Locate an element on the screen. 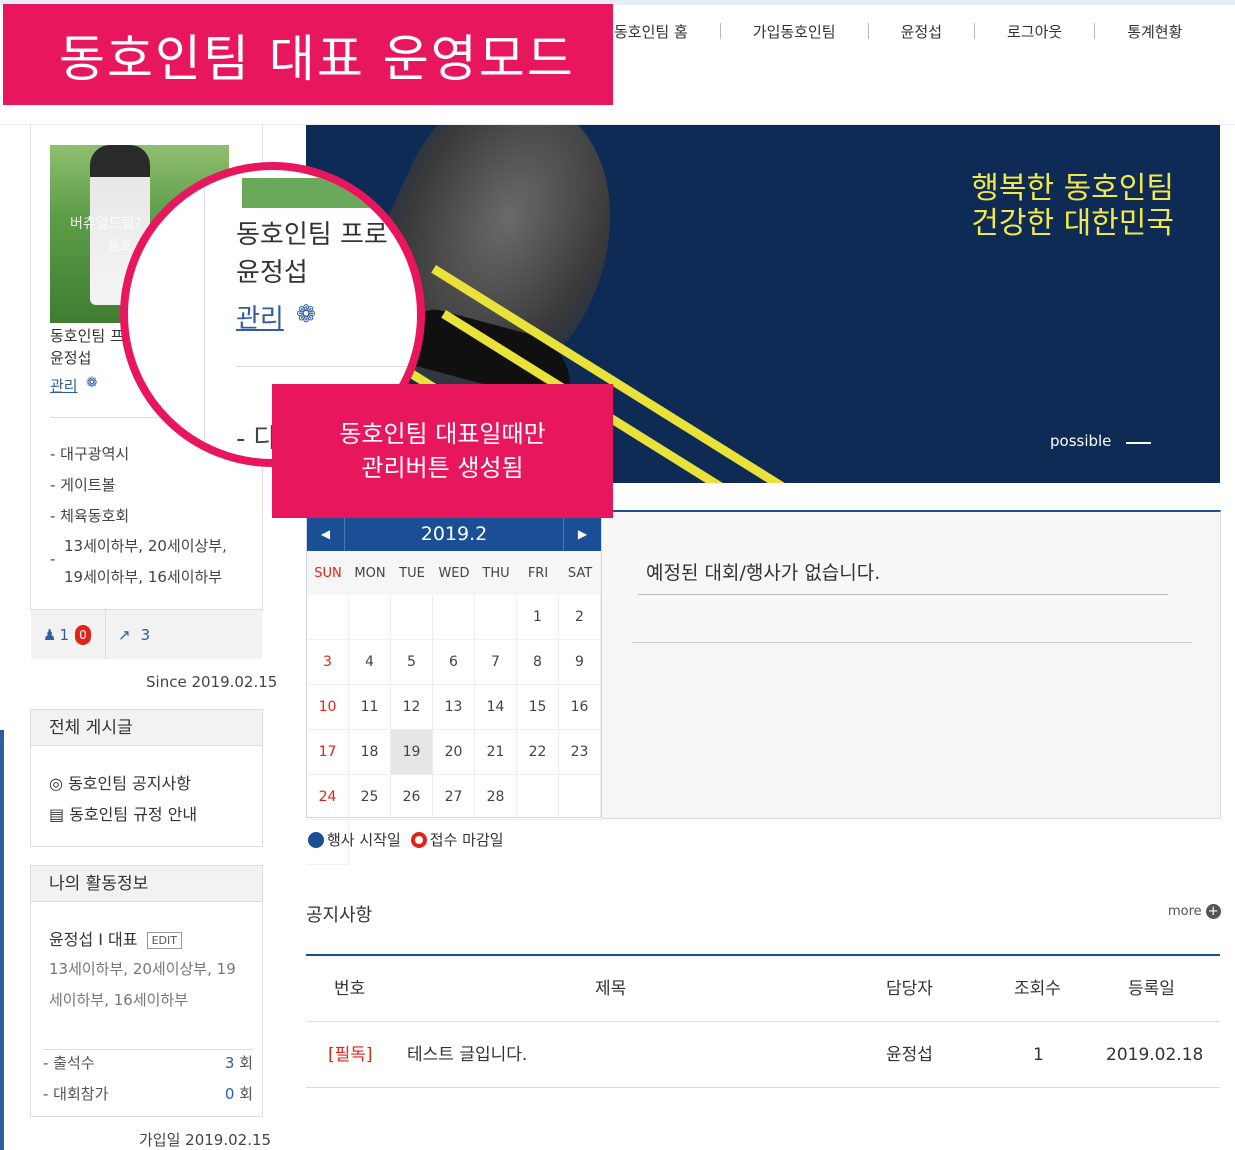 The height and width of the screenshot is (1150, 1235). weekday-header: SAT is located at coordinates (580, 573).